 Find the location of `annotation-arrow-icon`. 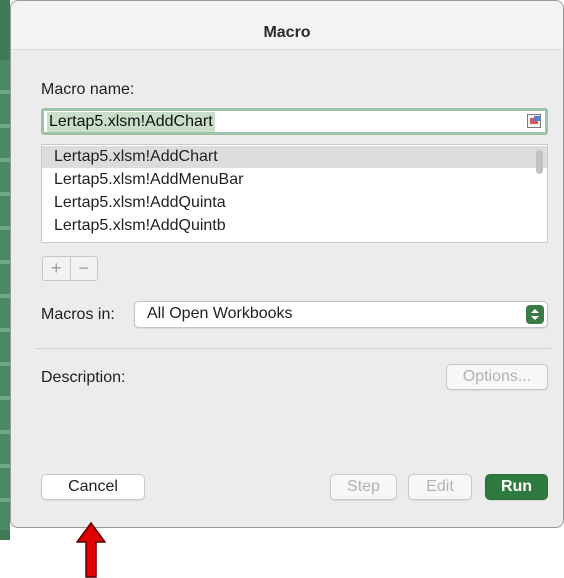

annotation-arrow-icon is located at coordinates (91, 550).